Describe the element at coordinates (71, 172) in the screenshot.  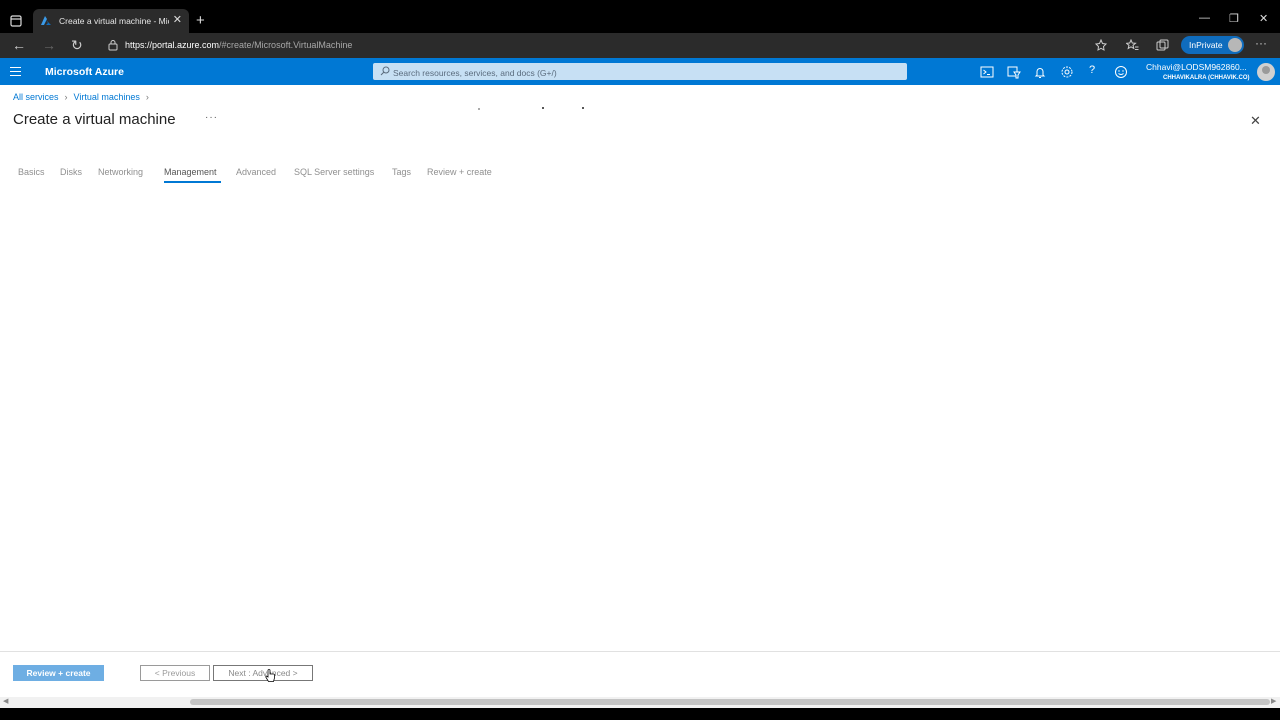
I see `tab-disks: Disks` at that location.